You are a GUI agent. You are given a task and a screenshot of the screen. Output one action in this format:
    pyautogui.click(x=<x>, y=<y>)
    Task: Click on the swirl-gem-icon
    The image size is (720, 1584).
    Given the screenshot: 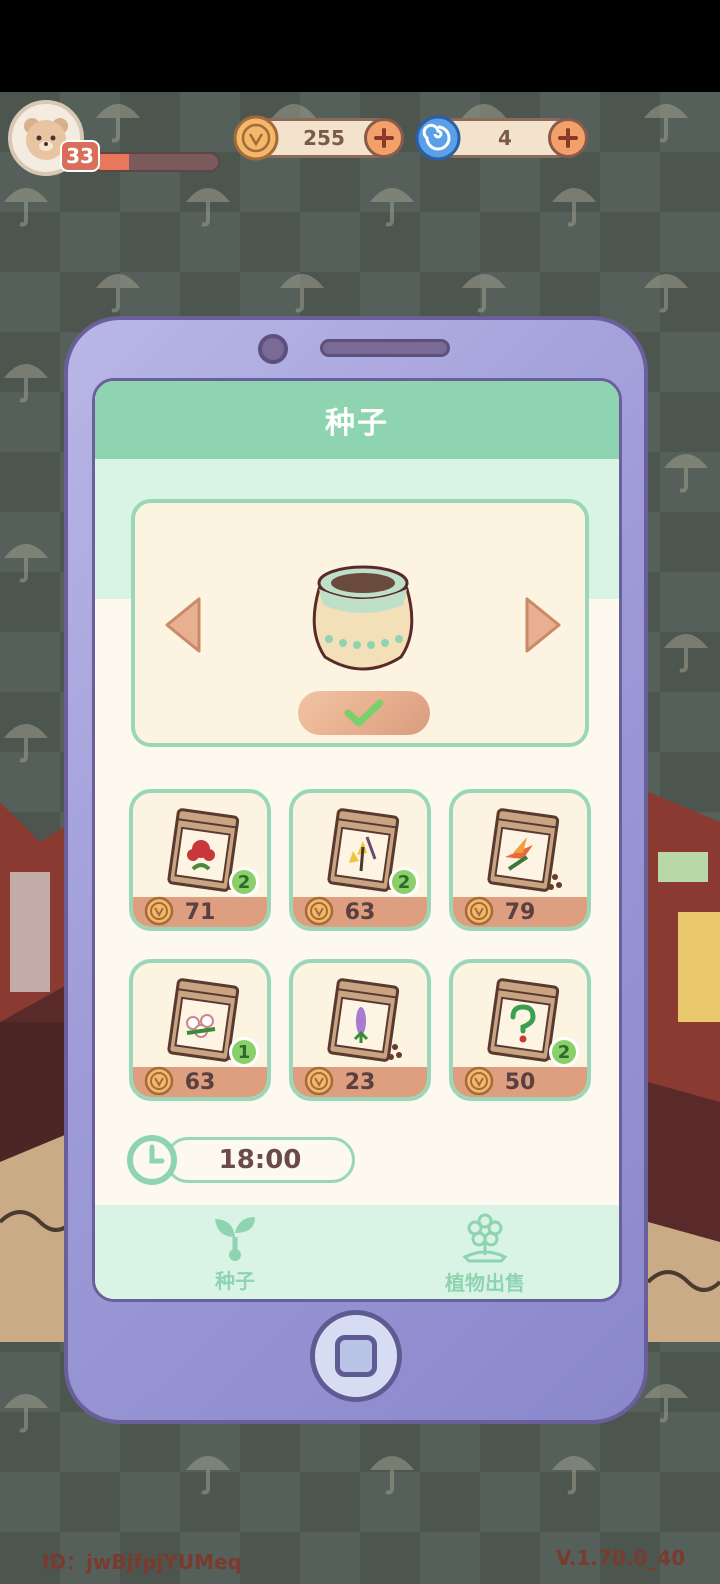 What is the action you would take?
    pyautogui.click(x=438, y=138)
    